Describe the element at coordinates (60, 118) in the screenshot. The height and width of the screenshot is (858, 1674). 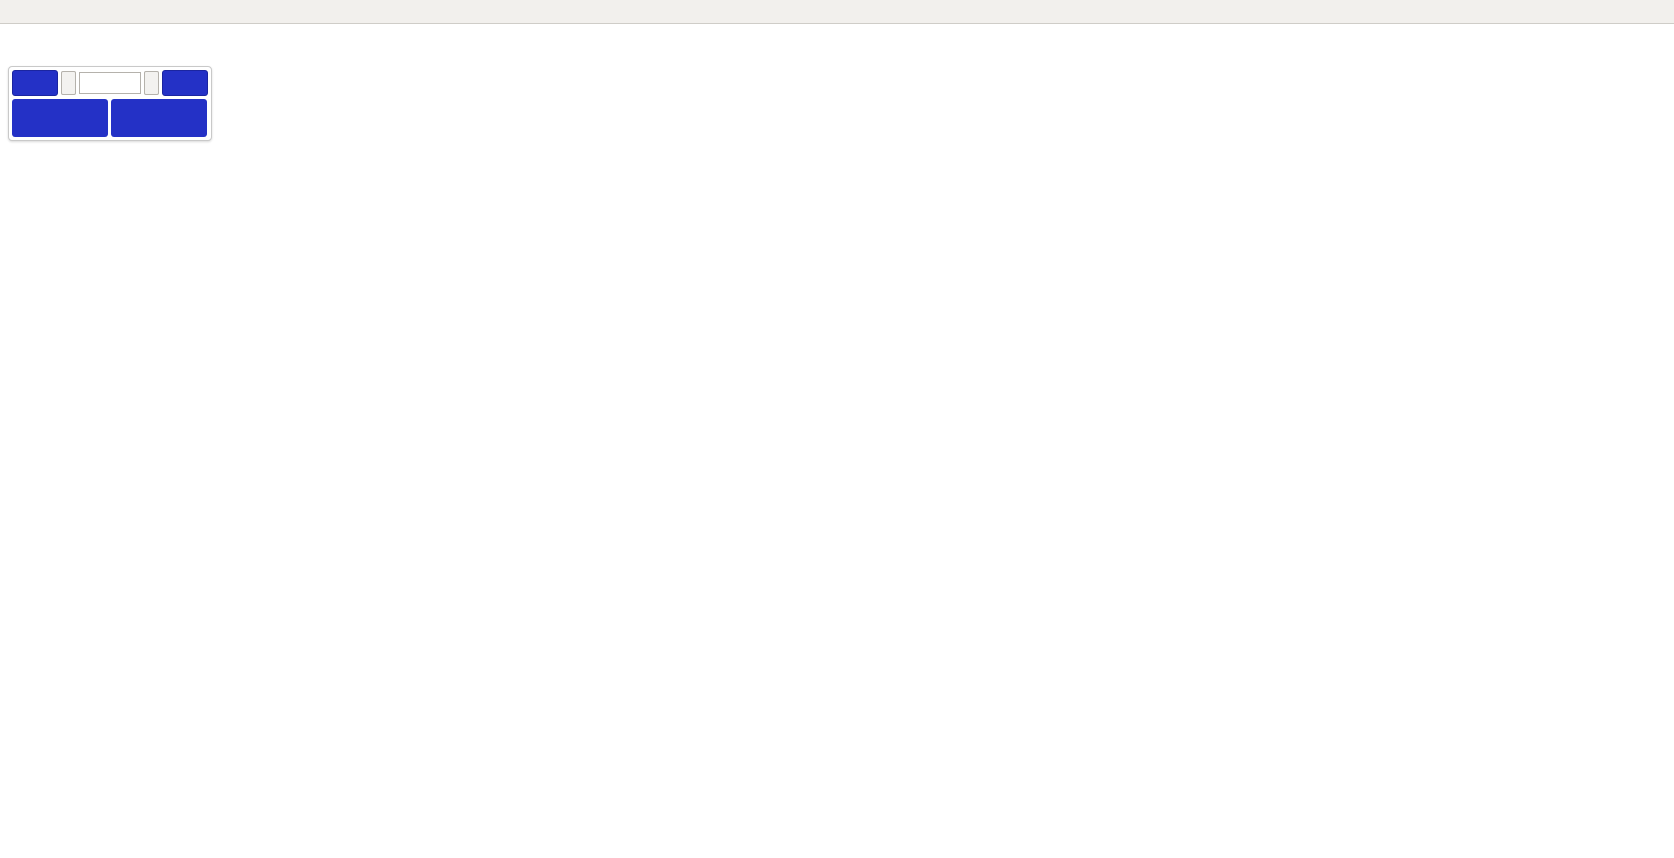
I see `sell-price-tile` at that location.